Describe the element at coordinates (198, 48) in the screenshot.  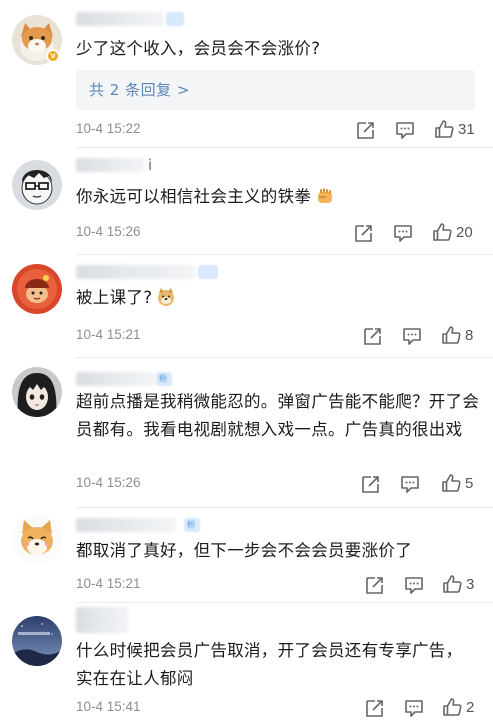
I see `comment-text: 少了这个收入，会员会不会涨价?` at that location.